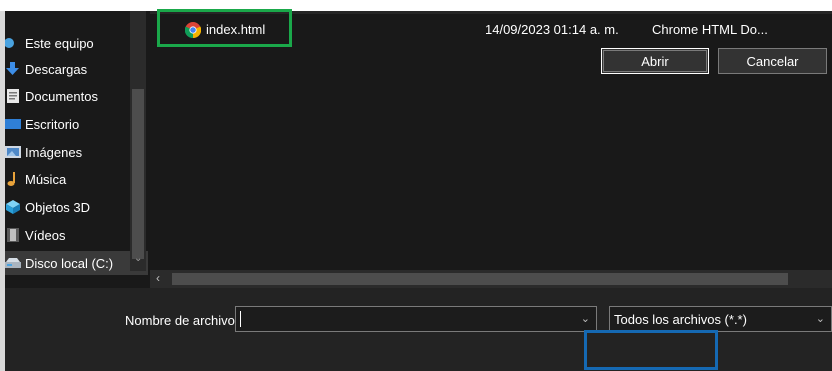 Image resolution: width=832 pixels, height=371 pixels. Describe the element at coordinates (13, 96) in the screenshot. I see `document-icon` at that location.